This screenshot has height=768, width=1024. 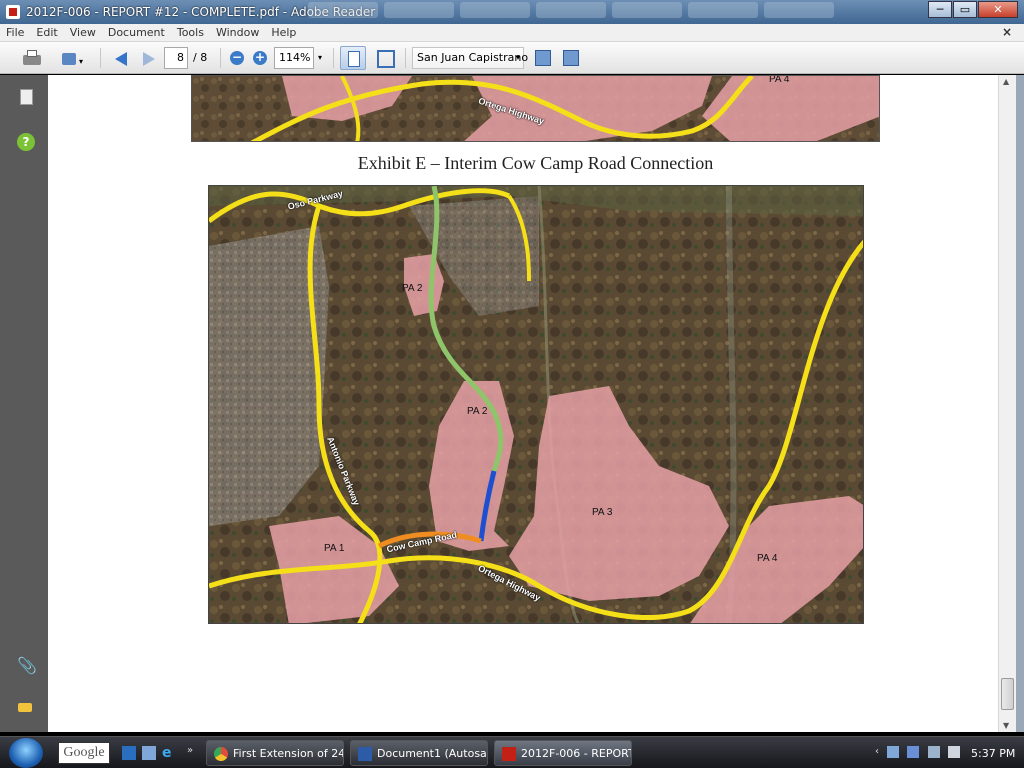 What do you see at coordinates (121, 58) in the screenshot?
I see `previous-page-button` at bounding box center [121, 58].